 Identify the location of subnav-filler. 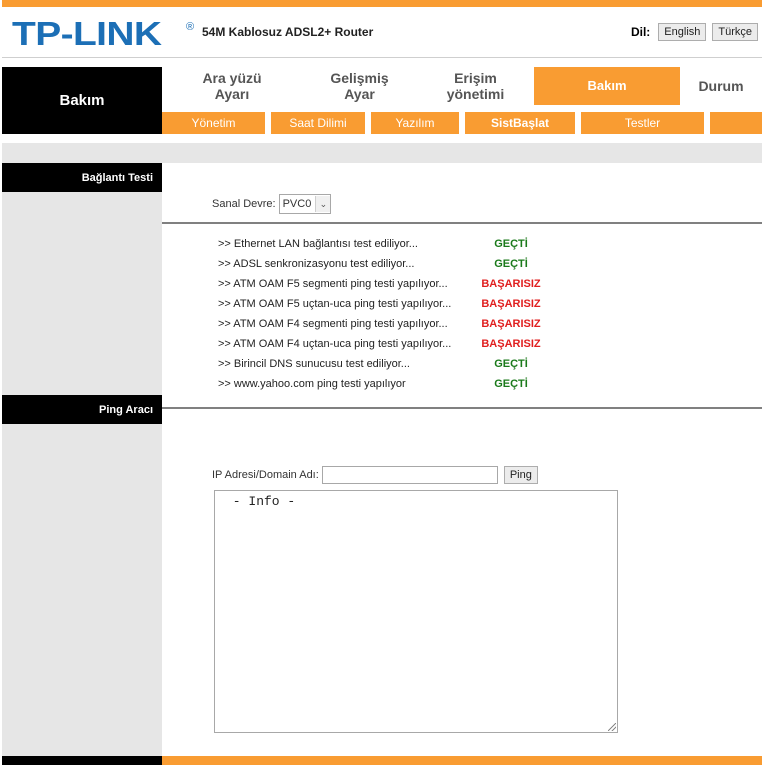
(736, 123).